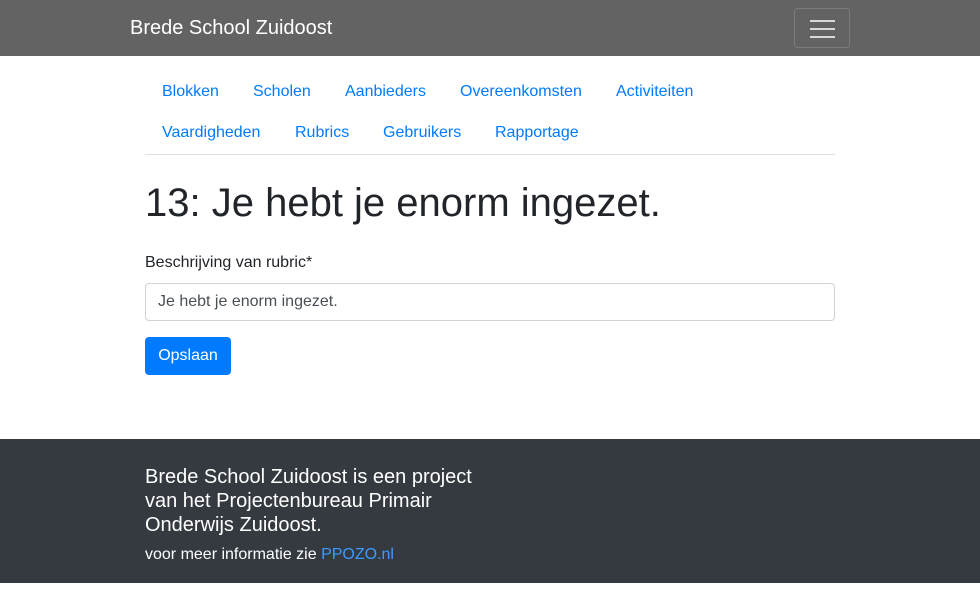  What do you see at coordinates (490, 28) in the screenshot?
I see `top-navbar: Brede School Zuidoost` at bounding box center [490, 28].